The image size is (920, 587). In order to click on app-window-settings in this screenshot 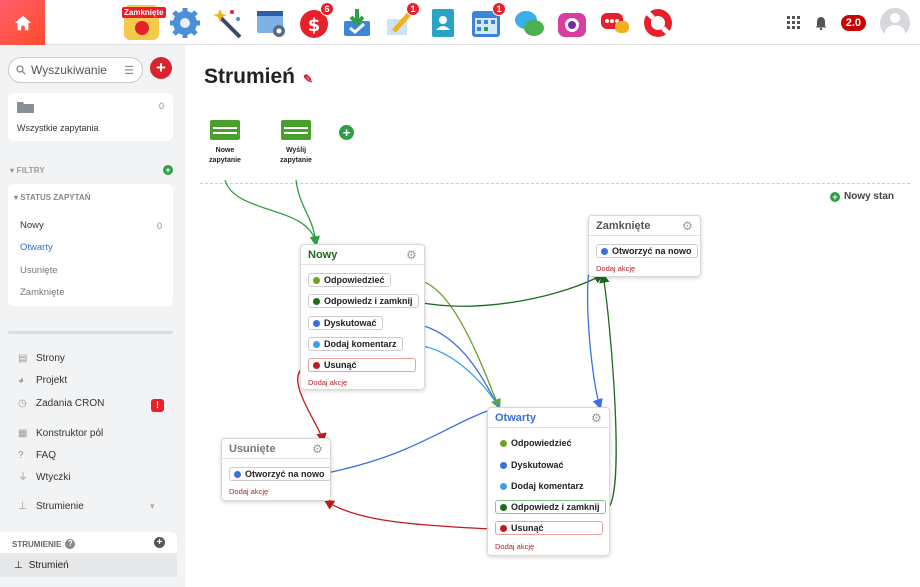, I will do `click(270, 22)`.